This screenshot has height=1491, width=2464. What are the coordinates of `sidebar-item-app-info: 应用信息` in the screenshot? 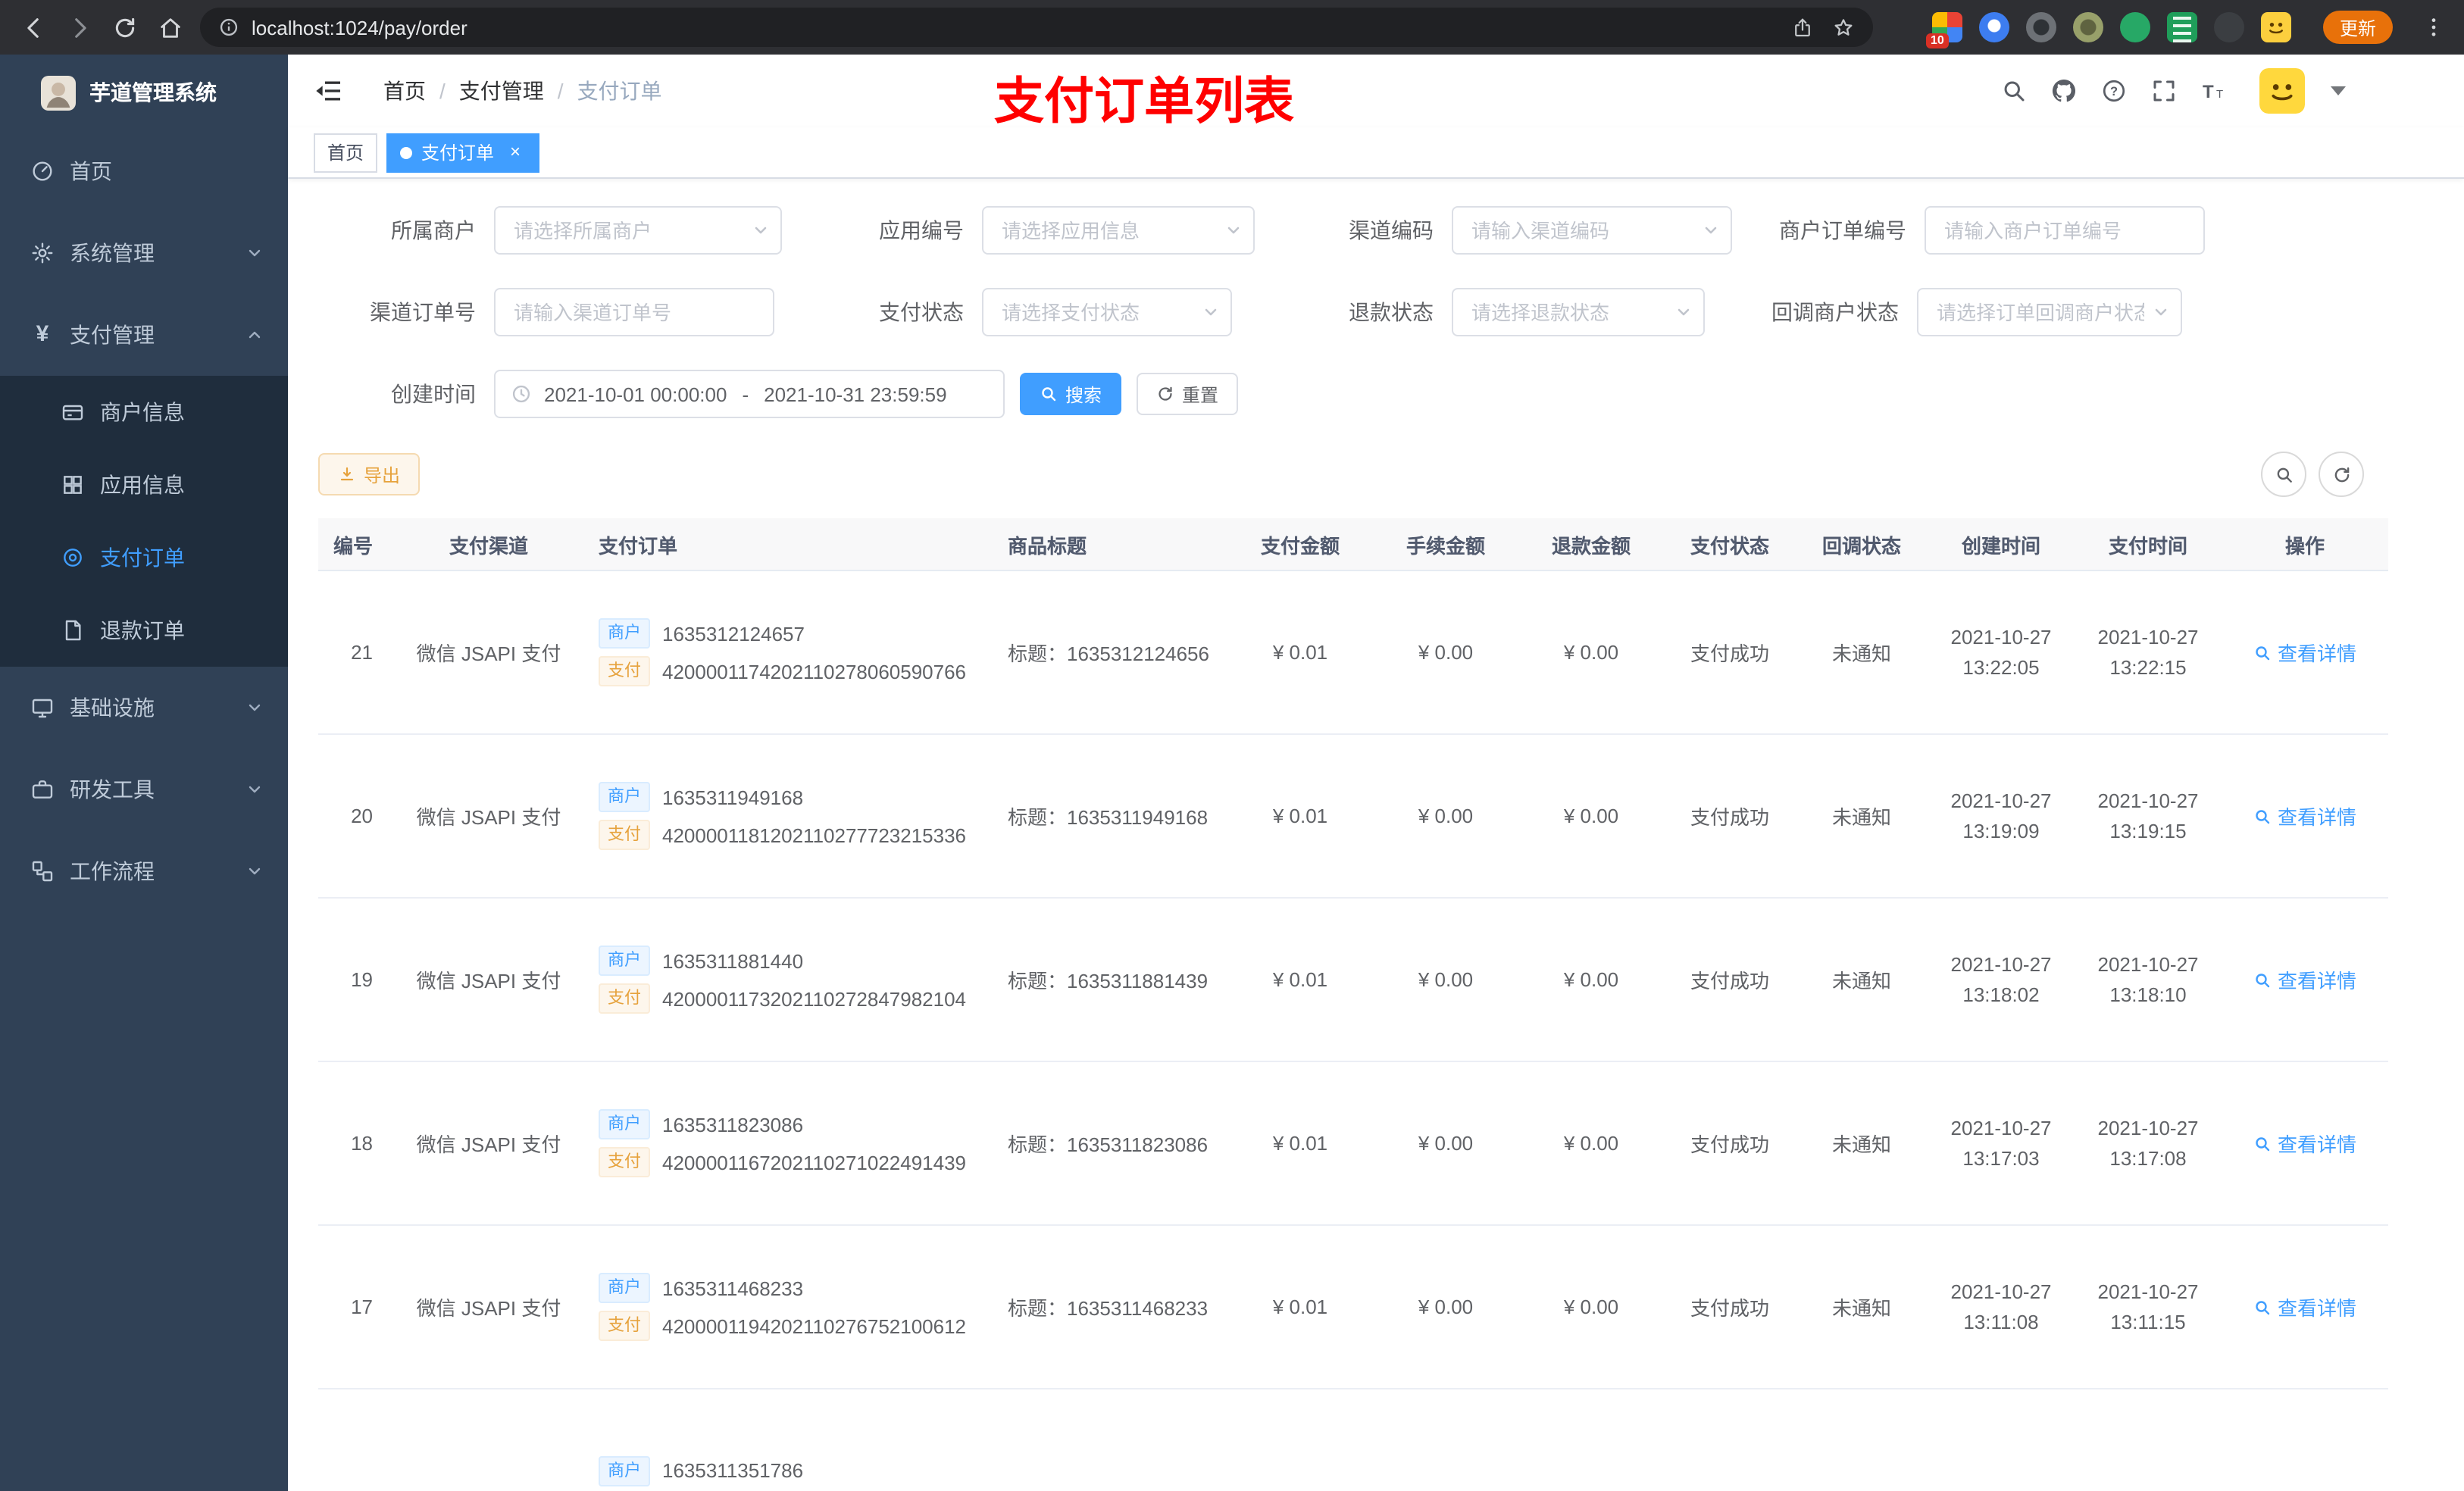 It's located at (144, 485).